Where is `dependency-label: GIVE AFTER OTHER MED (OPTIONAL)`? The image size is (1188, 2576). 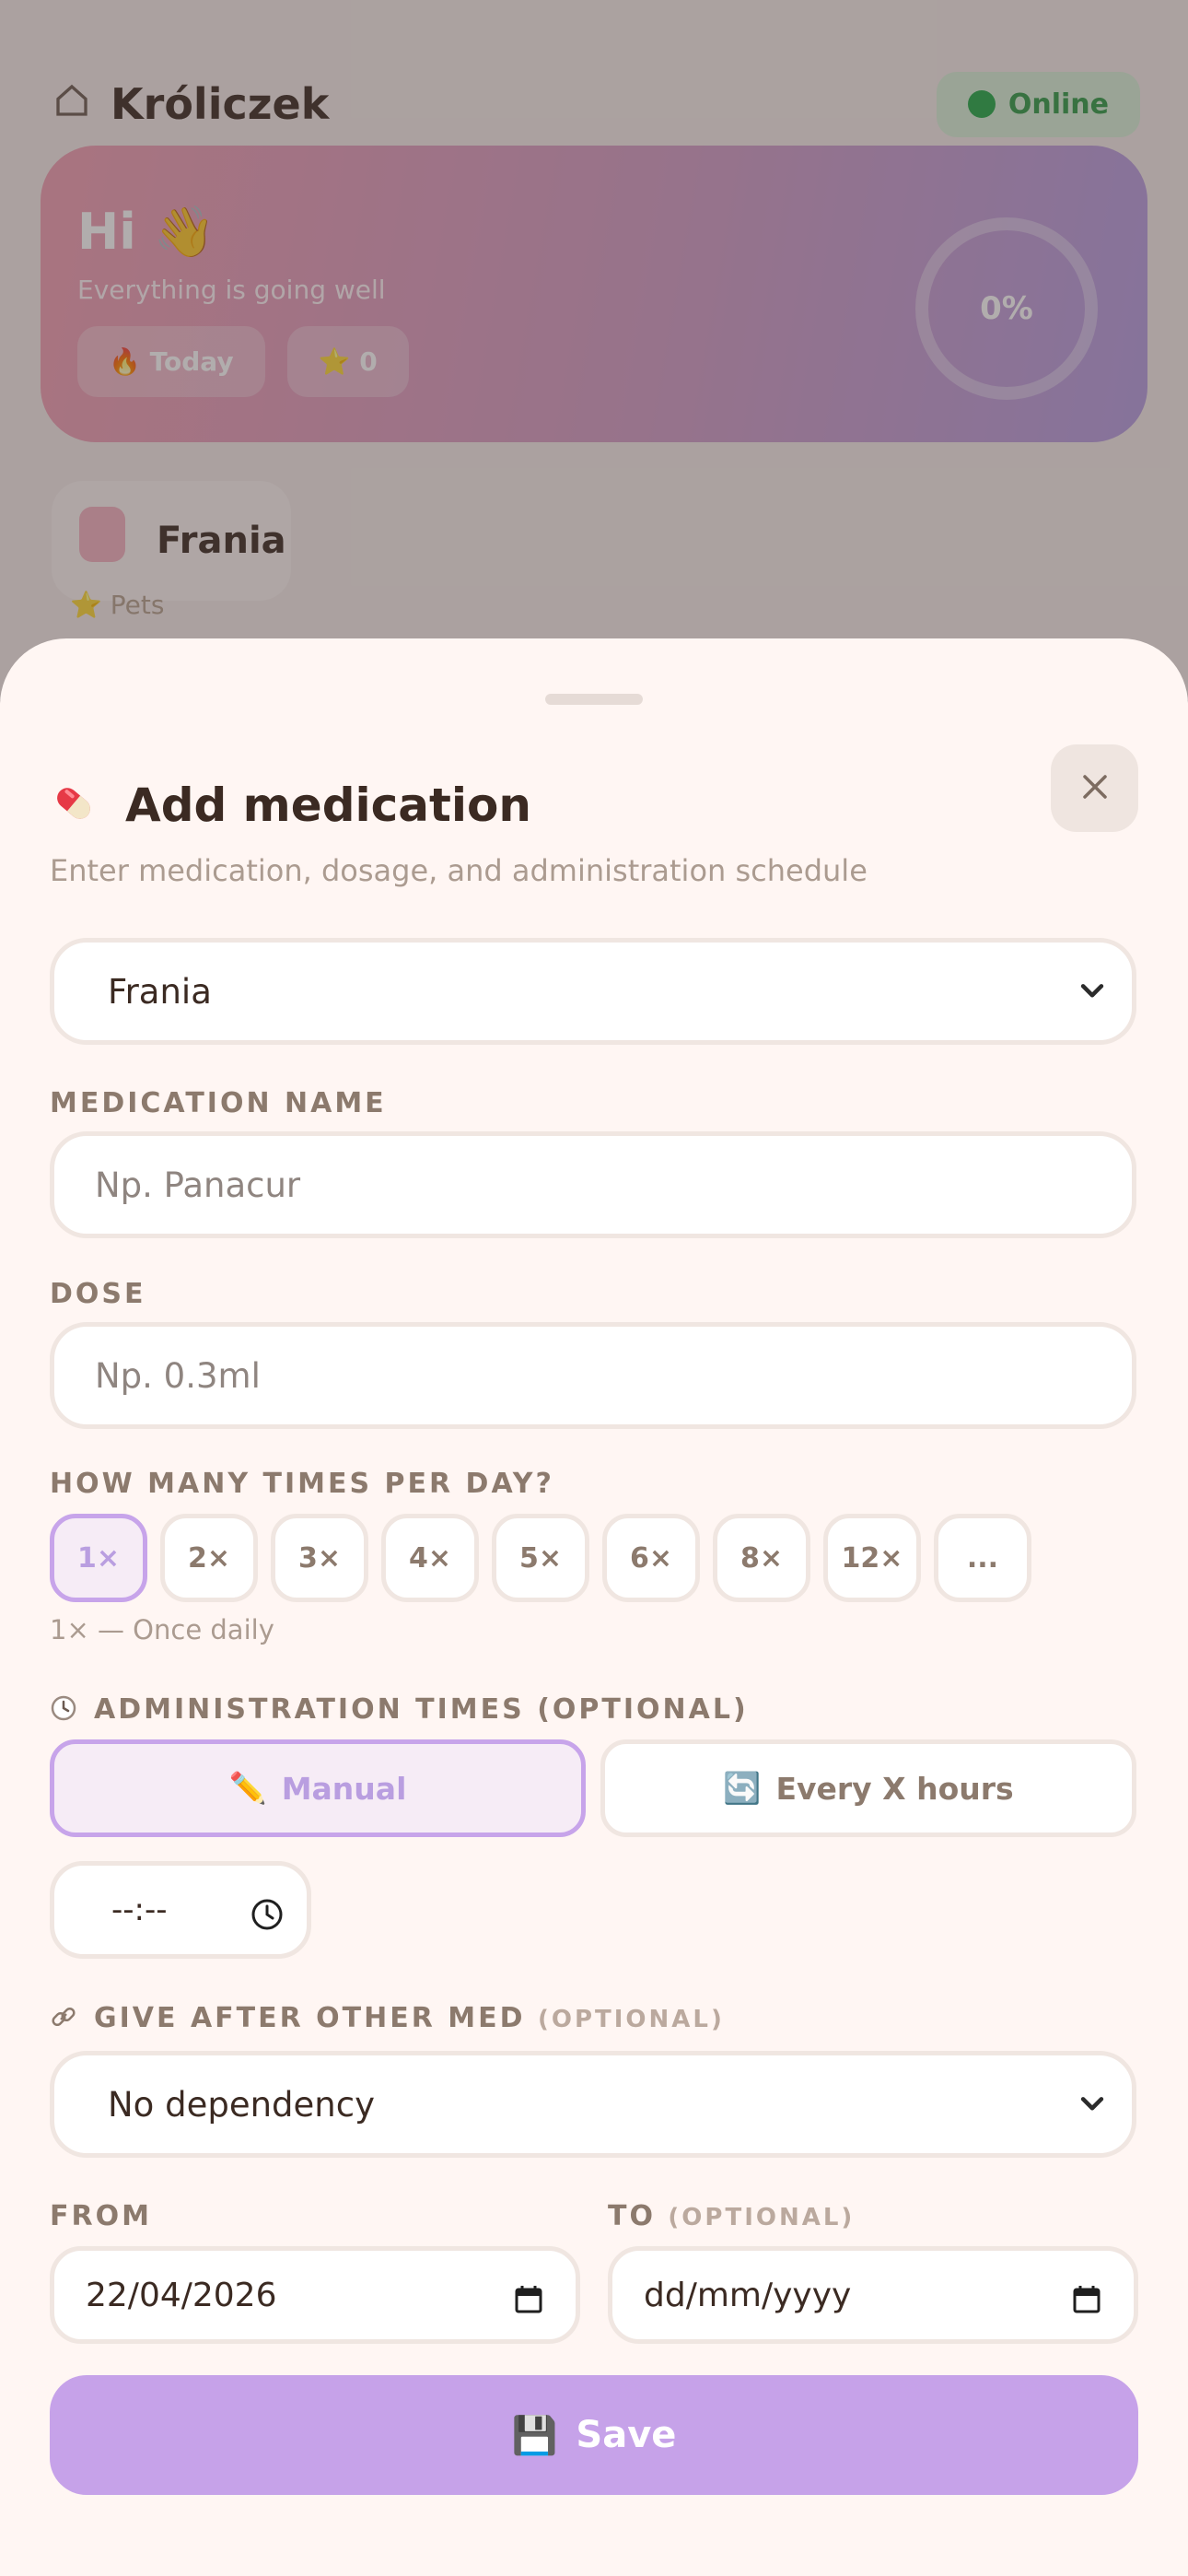
dependency-label: GIVE AFTER OTHER MED (OPTIONAL) is located at coordinates (387, 2018).